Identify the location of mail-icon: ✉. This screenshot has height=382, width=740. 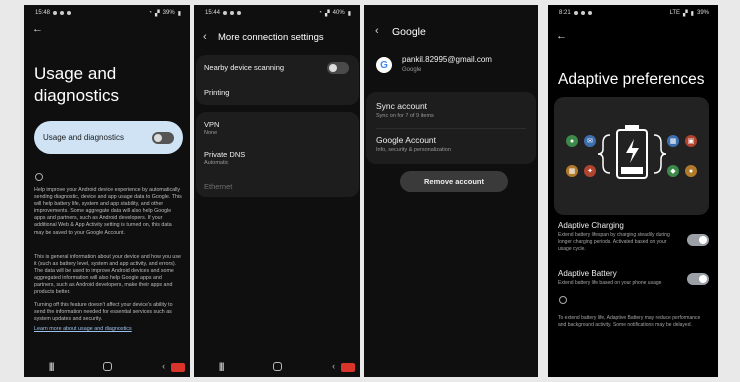
(590, 141).